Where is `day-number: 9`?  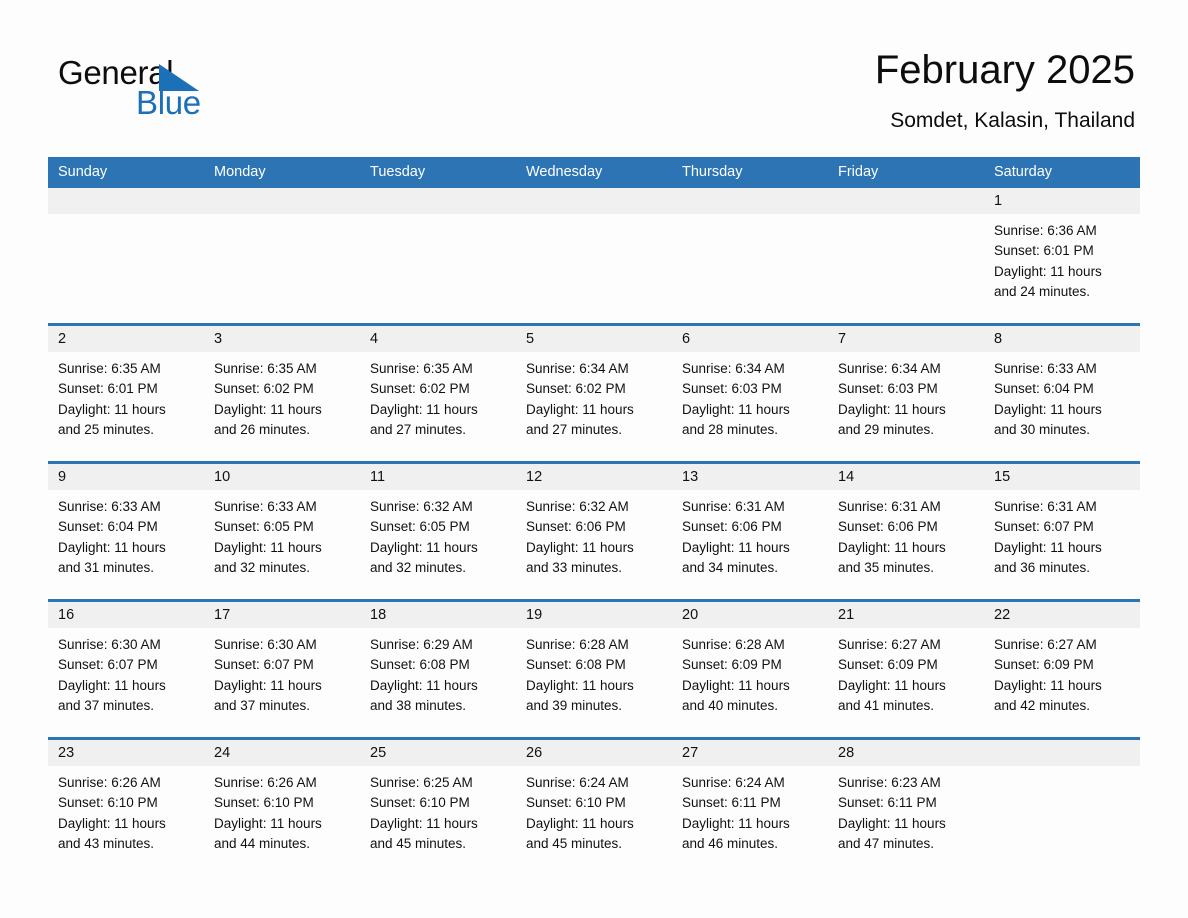
day-number: 9 is located at coordinates (62, 477).